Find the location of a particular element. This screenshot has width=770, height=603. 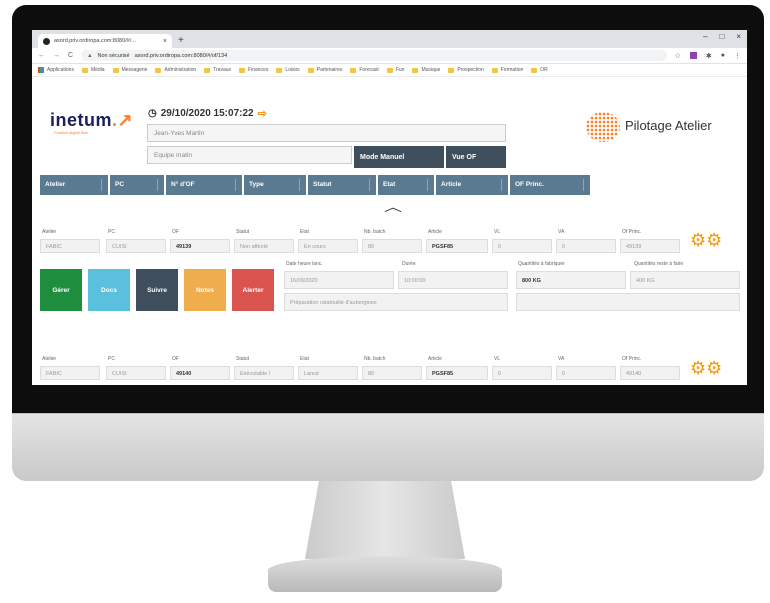

filter-statut: Statut is located at coordinates (342, 185).